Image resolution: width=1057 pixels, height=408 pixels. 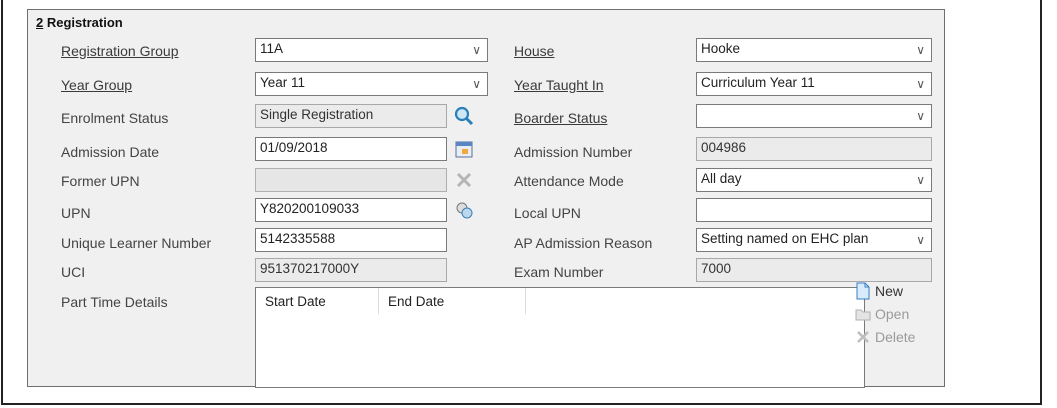 What do you see at coordinates (814, 116) in the screenshot?
I see `boarder-status-select: ∨` at bounding box center [814, 116].